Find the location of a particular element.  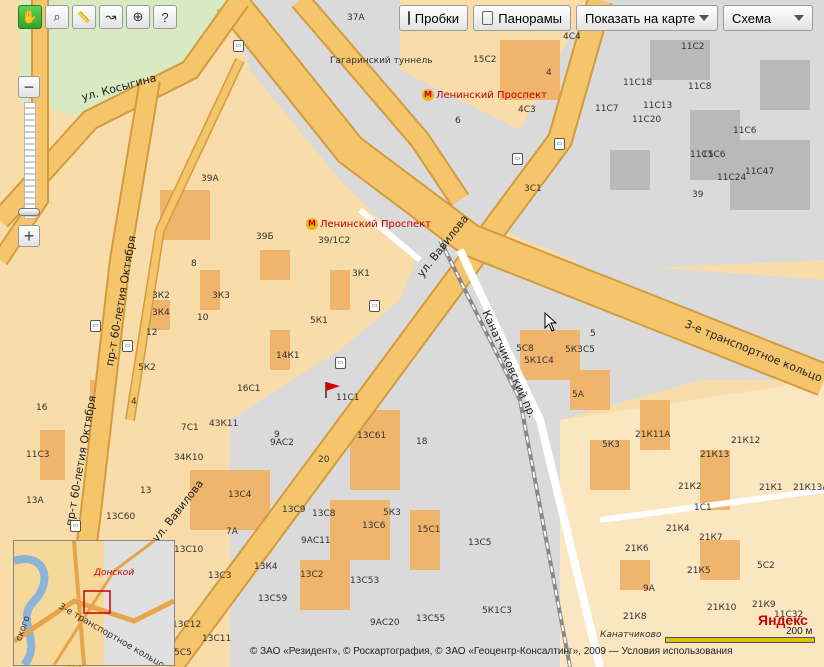

house-number-label: 5А is located at coordinates (578, 395).